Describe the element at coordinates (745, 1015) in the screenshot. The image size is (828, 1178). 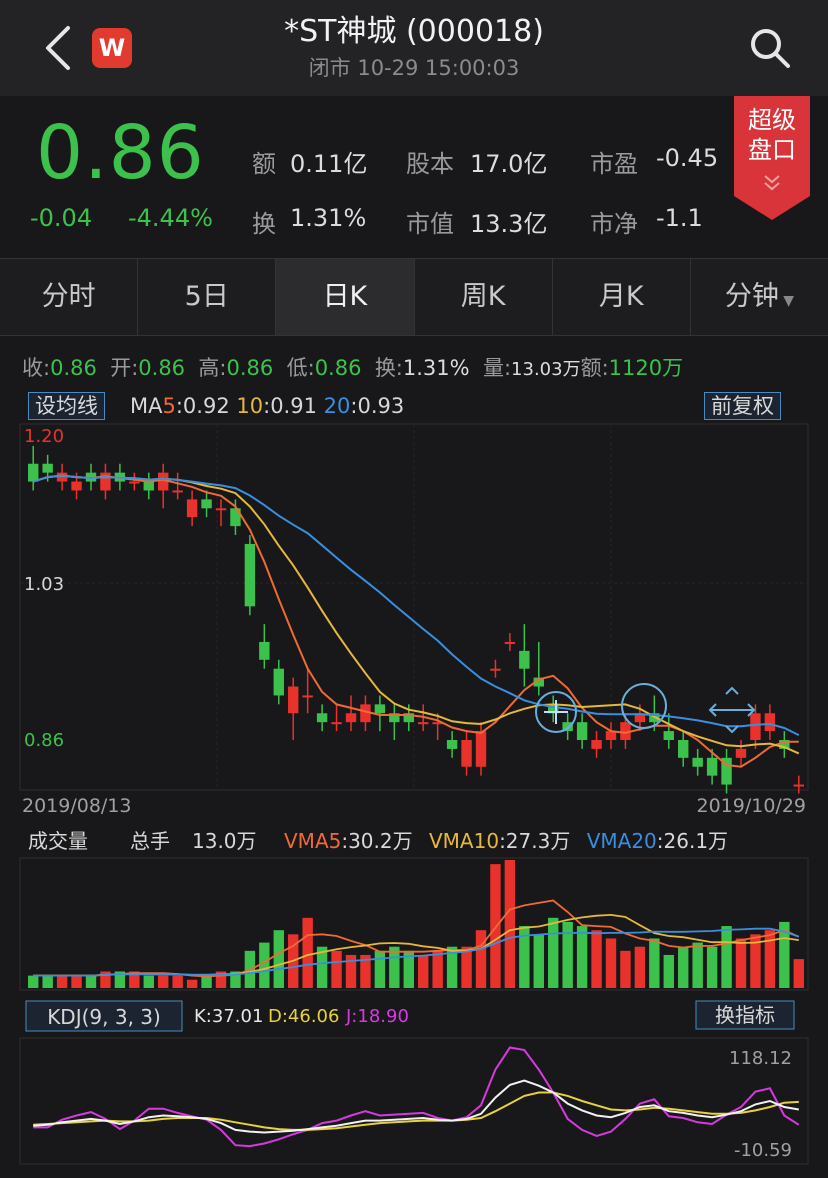
I see `switch-indicator-label: 换指标` at that location.